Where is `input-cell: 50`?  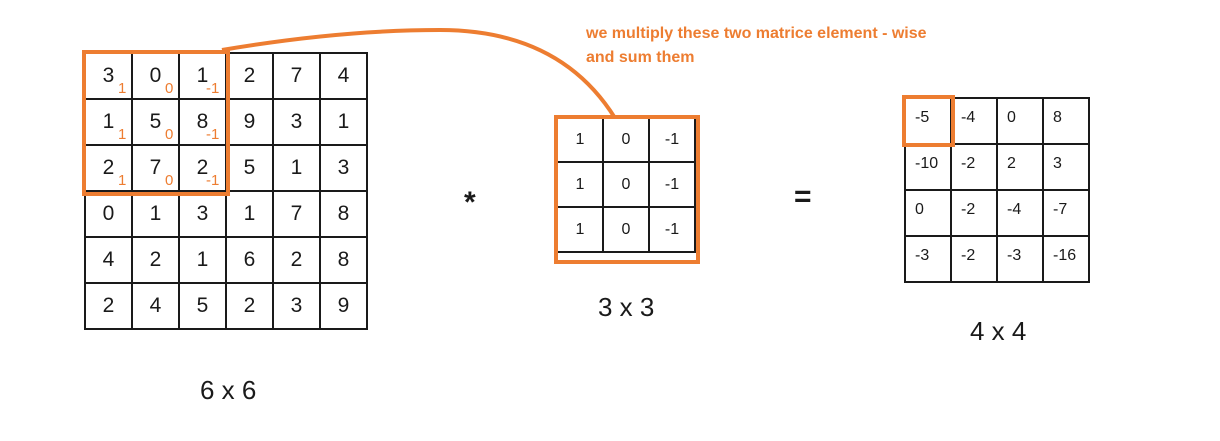
input-cell: 50 is located at coordinates (155, 122).